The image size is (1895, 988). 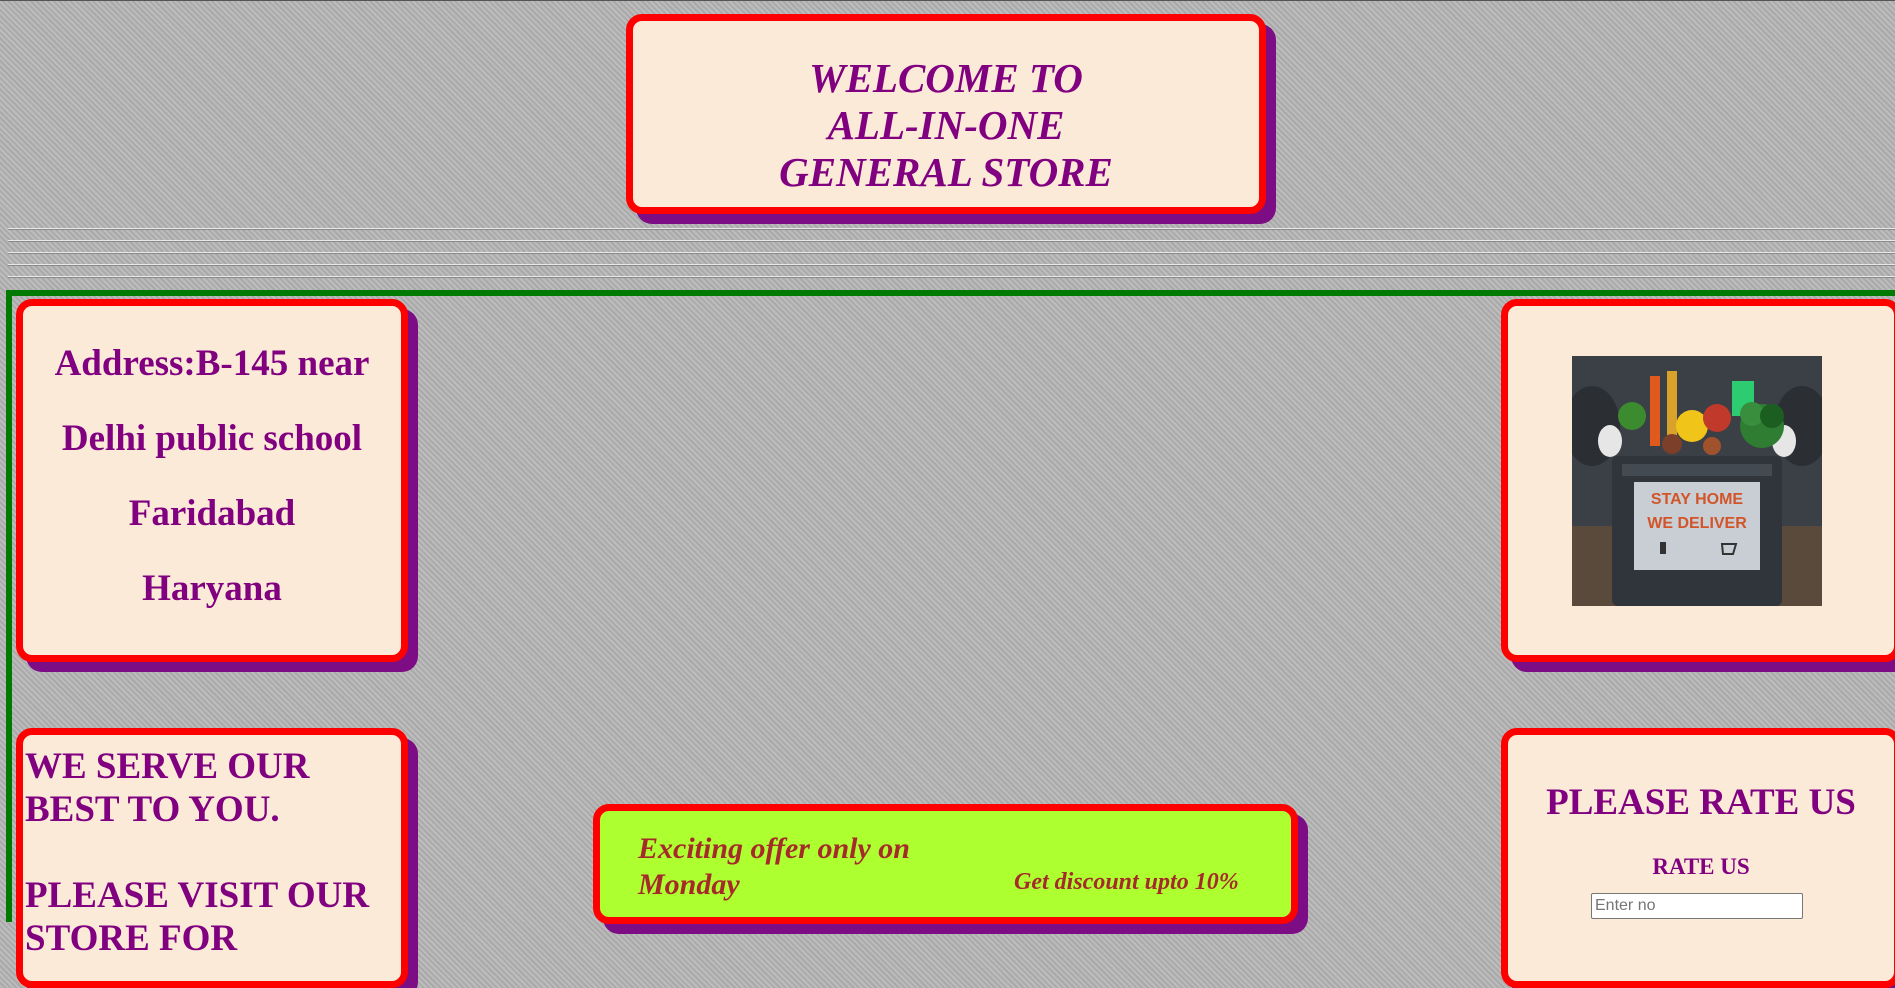 I want to click on offer-line: Monday, so click(x=689, y=884).